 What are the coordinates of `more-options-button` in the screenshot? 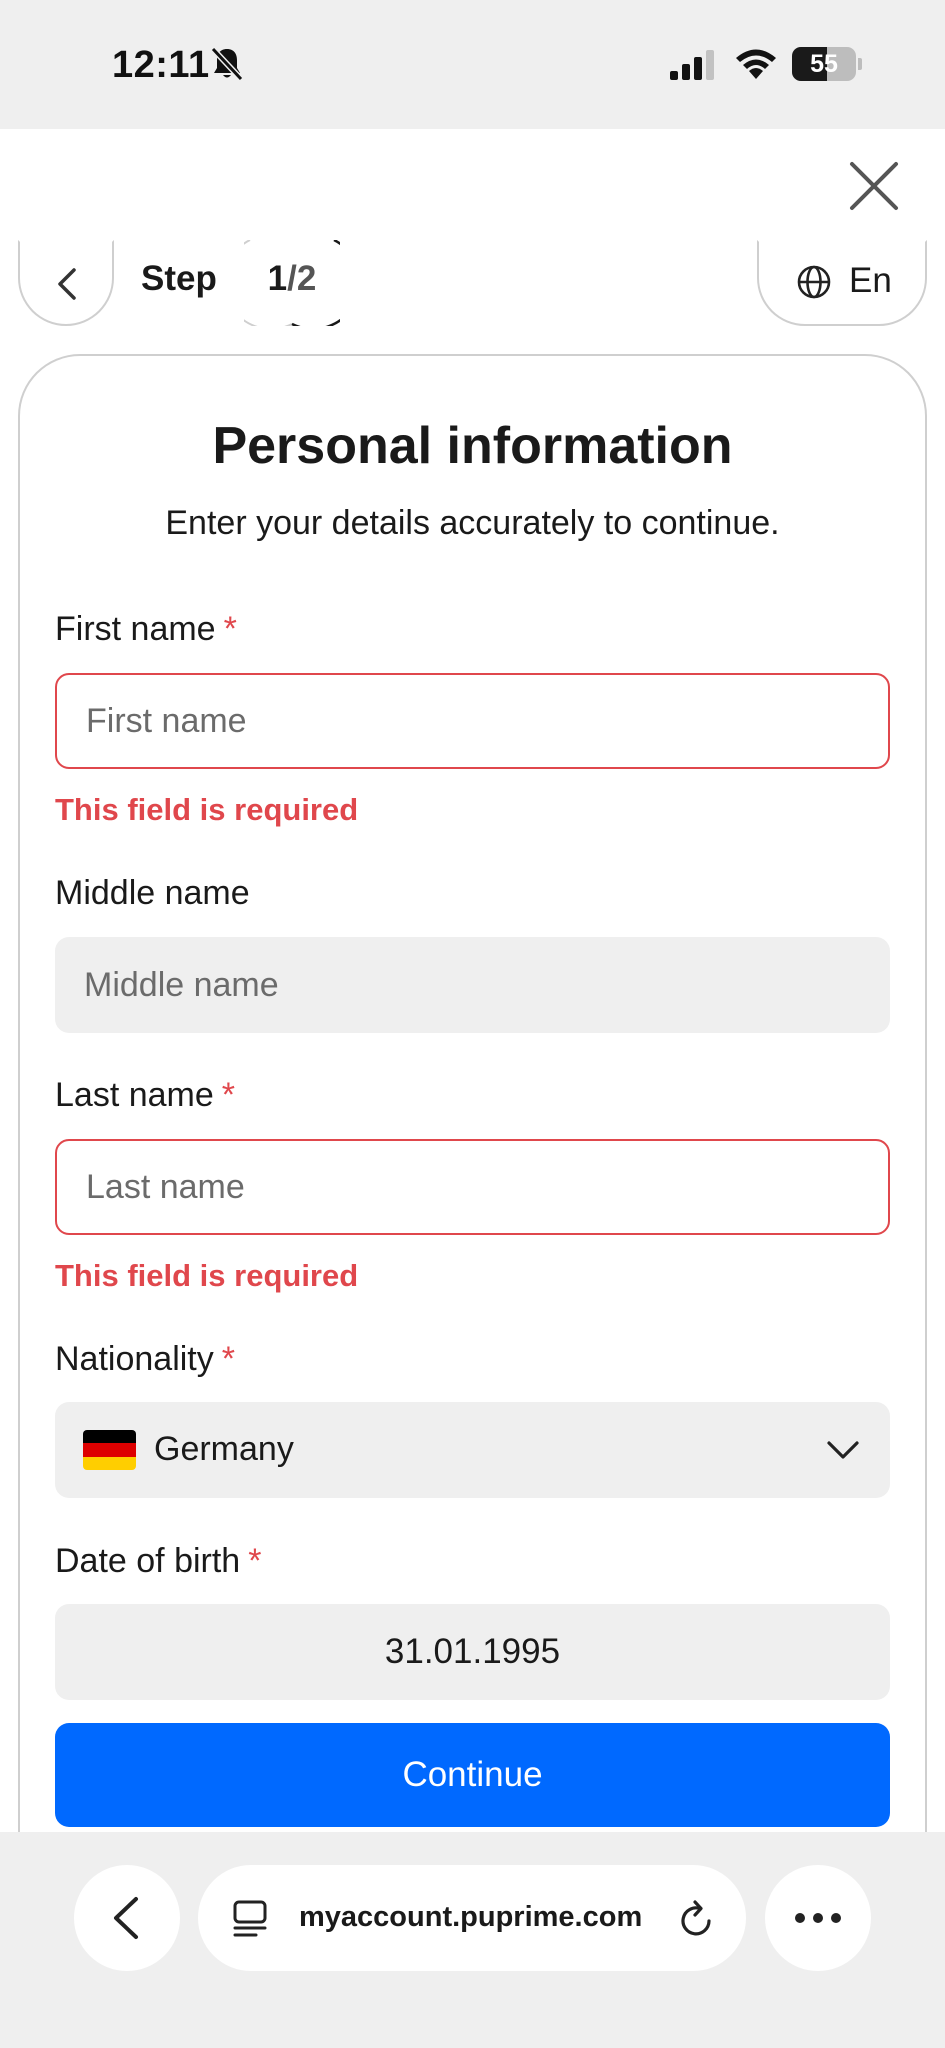 It's located at (818, 1918).